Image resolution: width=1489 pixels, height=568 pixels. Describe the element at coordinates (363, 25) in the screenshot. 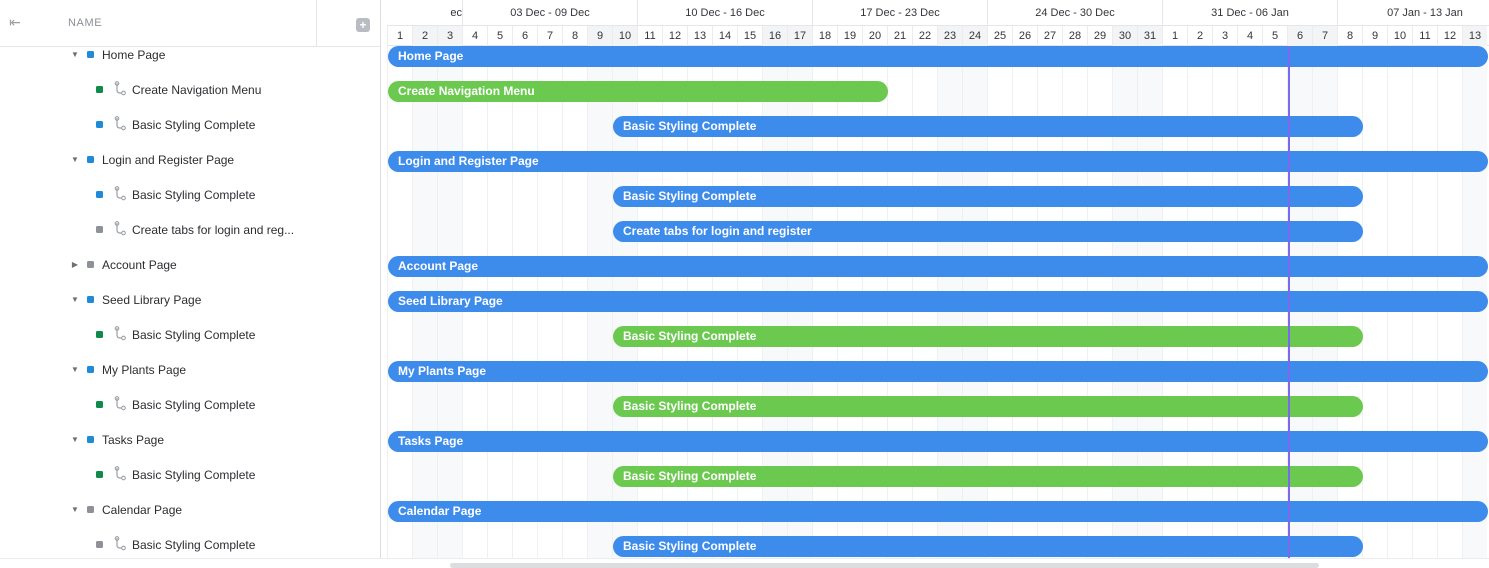

I see `add-task-icon: +` at that location.